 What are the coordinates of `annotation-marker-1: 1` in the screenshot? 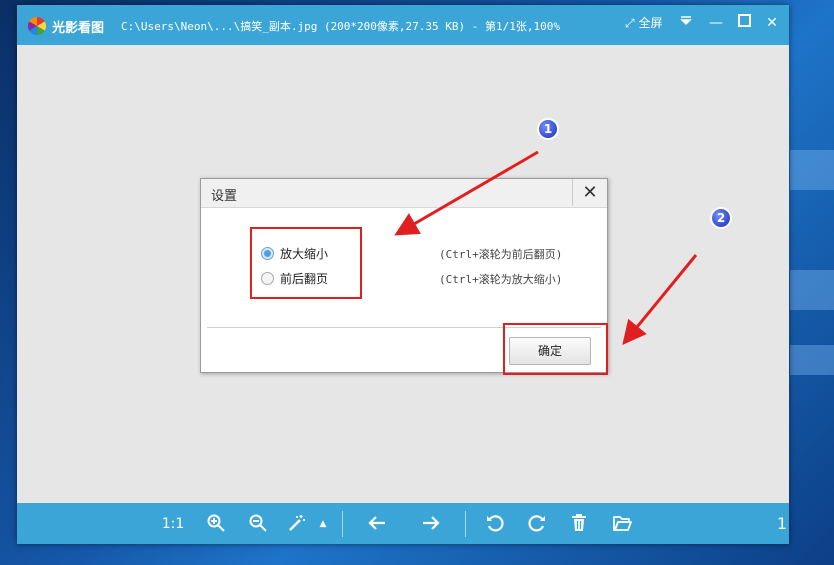 It's located at (548, 129).